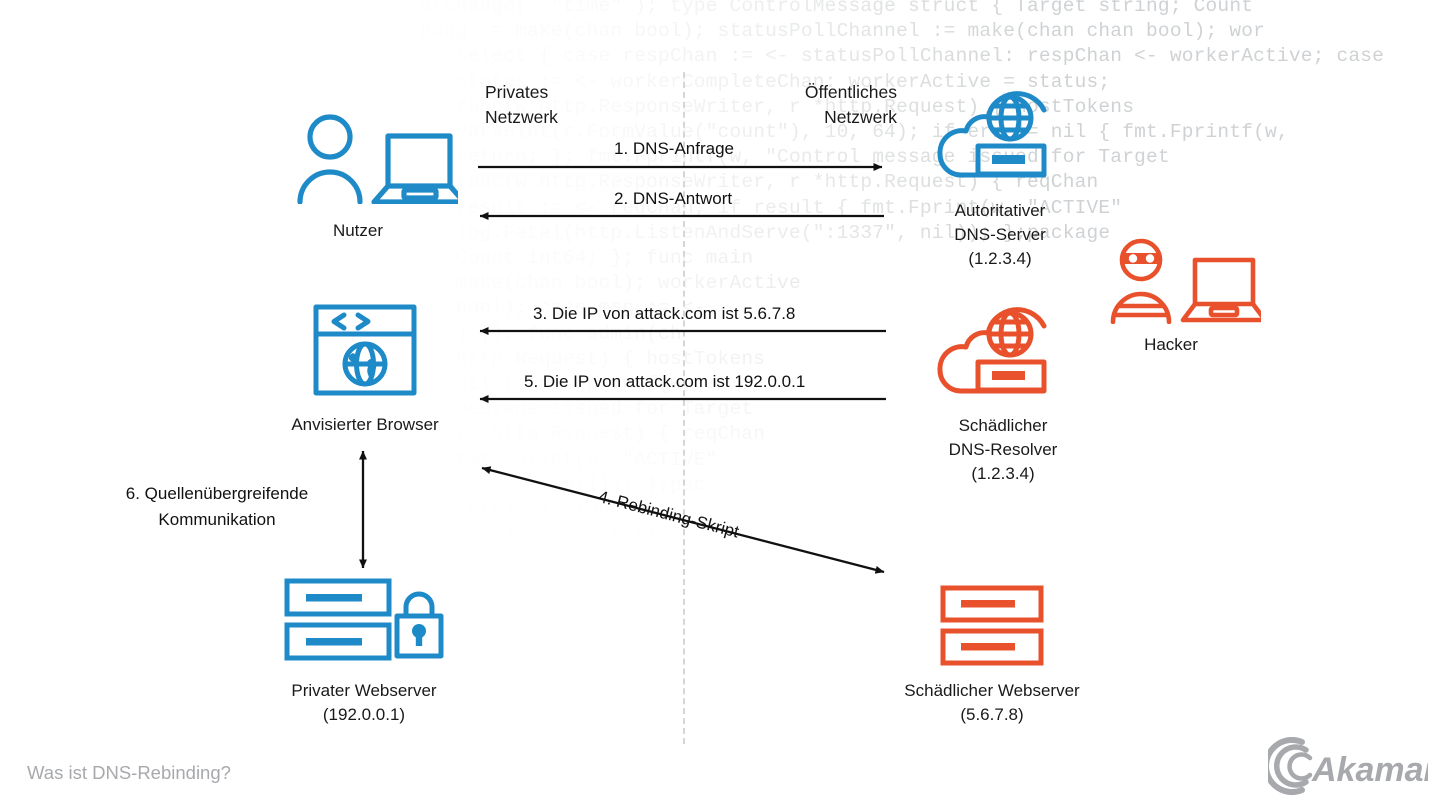 The width and height of the screenshot is (1440, 810). Describe the element at coordinates (992, 357) in the screenshot. I see `cloud-dns-icon-malicious` at that location.